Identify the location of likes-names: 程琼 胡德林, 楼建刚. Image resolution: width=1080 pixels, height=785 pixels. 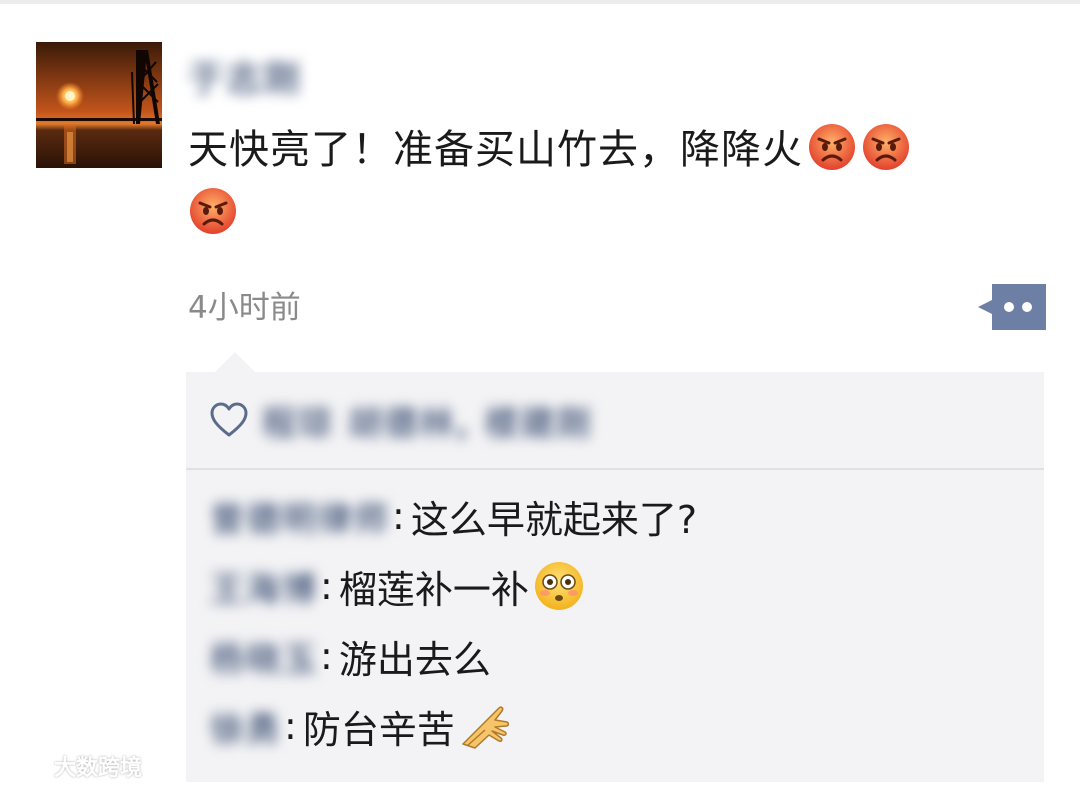
(427, 421).